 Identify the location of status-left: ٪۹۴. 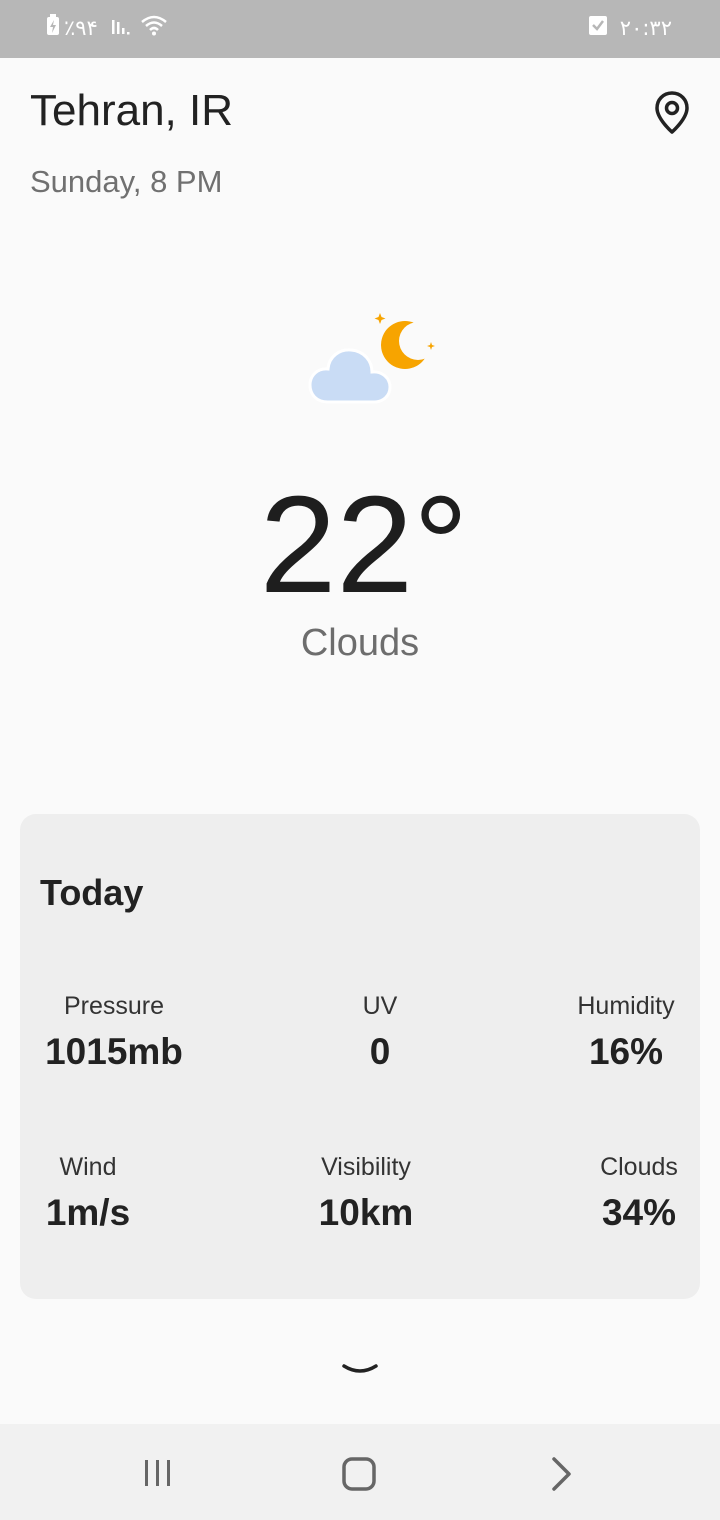
(107, 28).